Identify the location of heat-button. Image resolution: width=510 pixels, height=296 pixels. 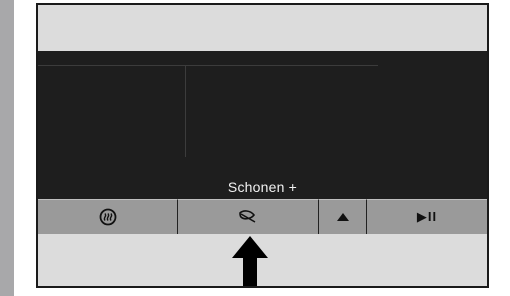
(108, 216).